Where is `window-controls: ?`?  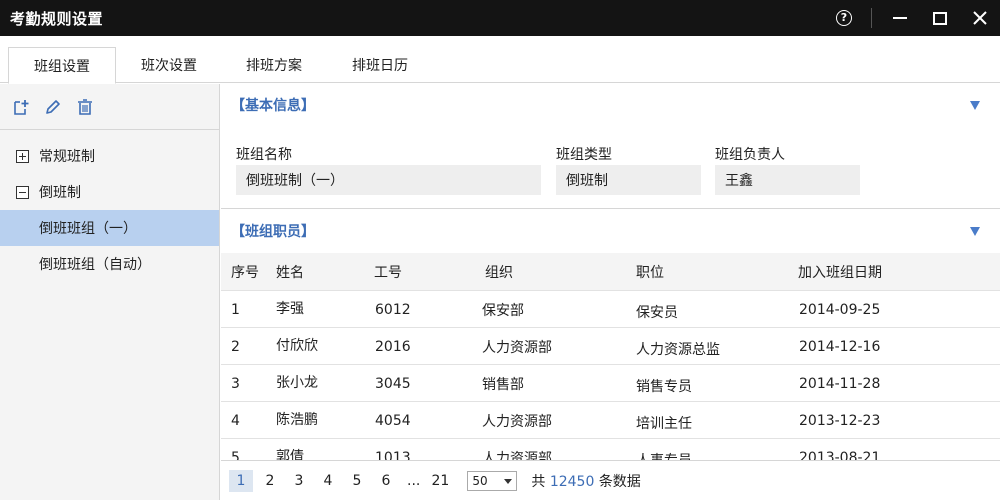
window-controls: ? is located at coordinates (914, 18).